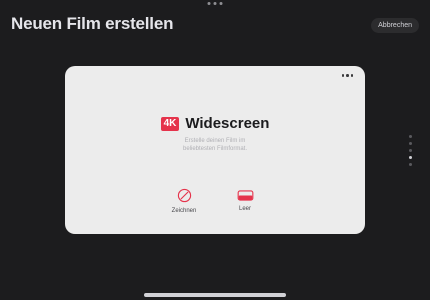 The width and height of the screenshot is (430, 300). Describe the element at coordinates (215, 295) in the screenshot. I see `home-indicator` at that location.